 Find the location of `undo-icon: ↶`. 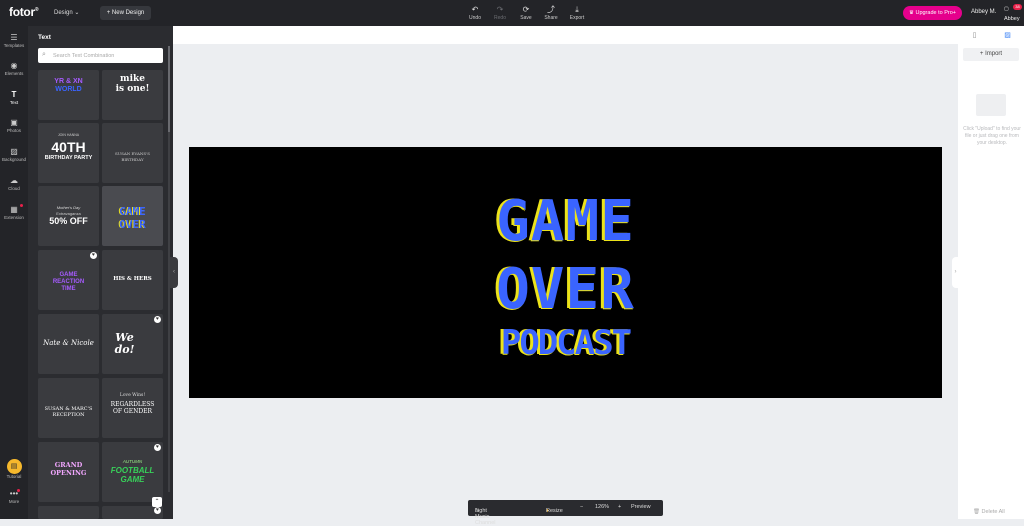

undo-icon: ↶ is located at coordinates (475, 9).